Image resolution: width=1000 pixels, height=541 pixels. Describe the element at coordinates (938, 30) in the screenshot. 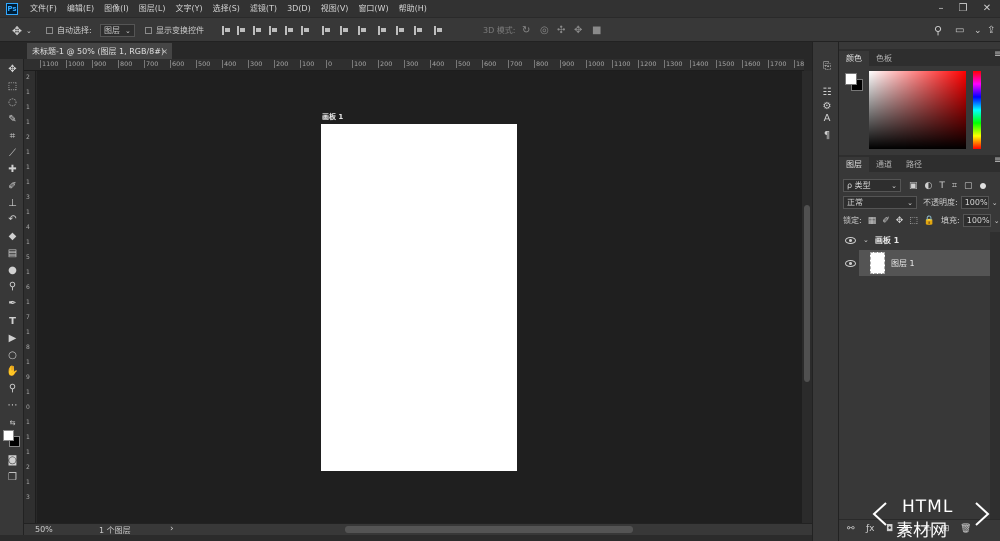

I see `search-icon: ⚲` at that location.